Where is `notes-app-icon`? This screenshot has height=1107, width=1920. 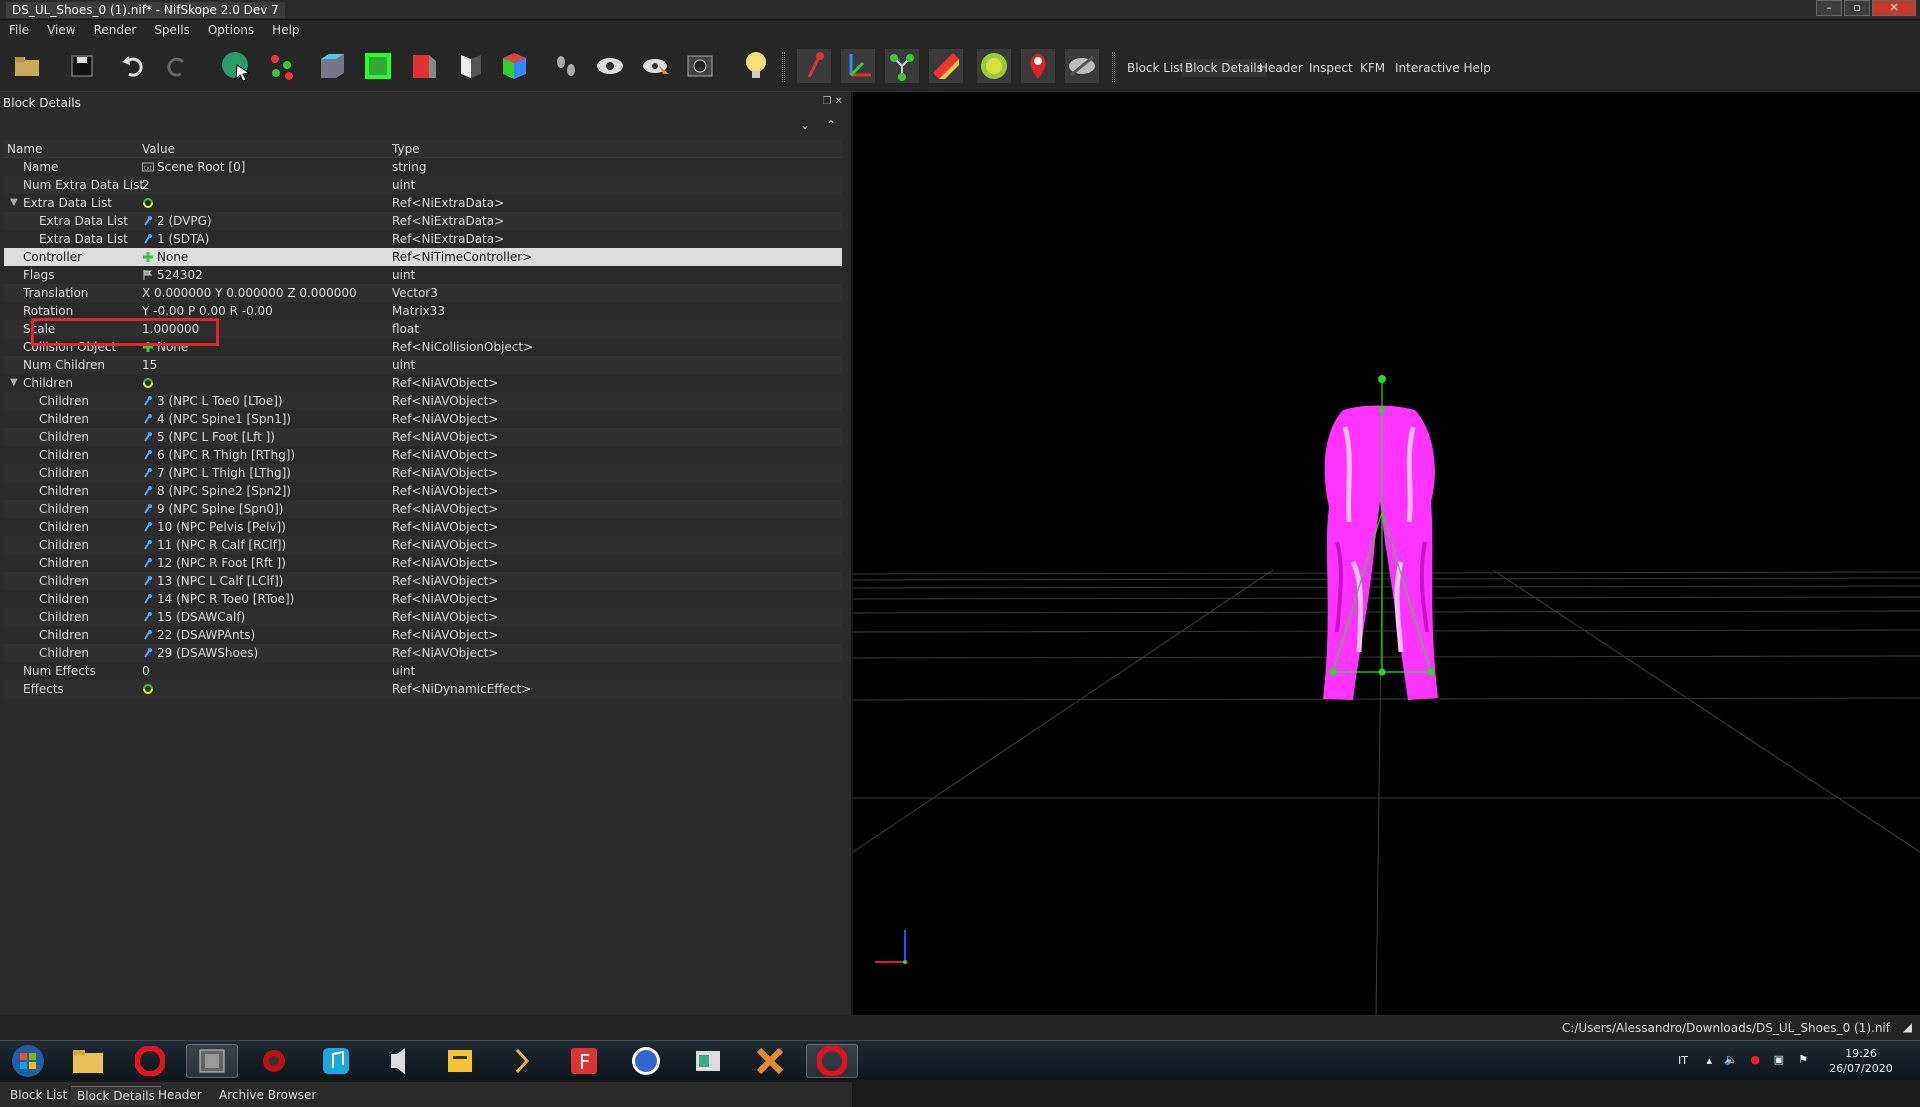 notes-app-icon is located at coordinates (460, 1061).